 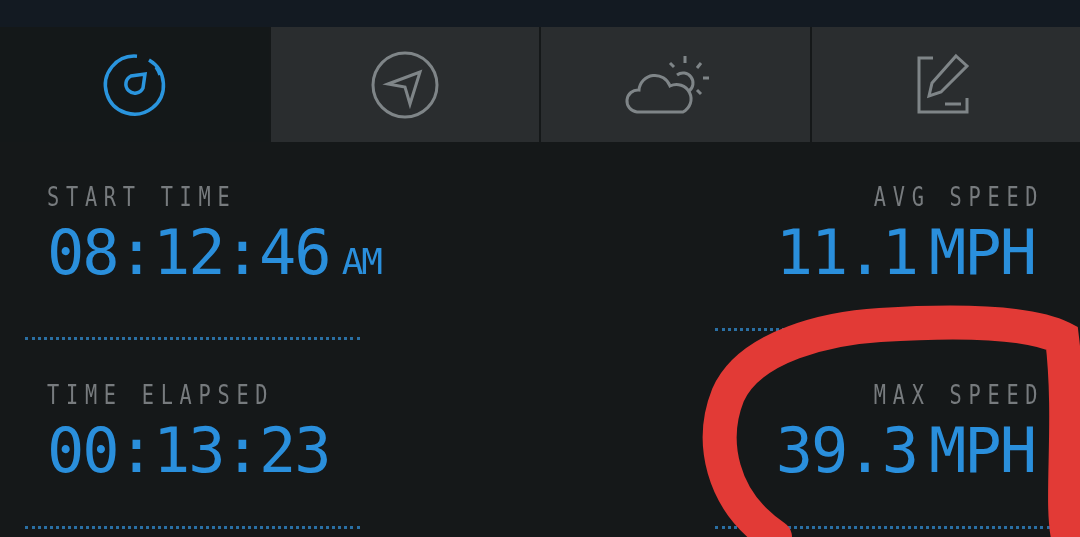 I want to click on stat-label: START TIME, so click(x=142, y=197).